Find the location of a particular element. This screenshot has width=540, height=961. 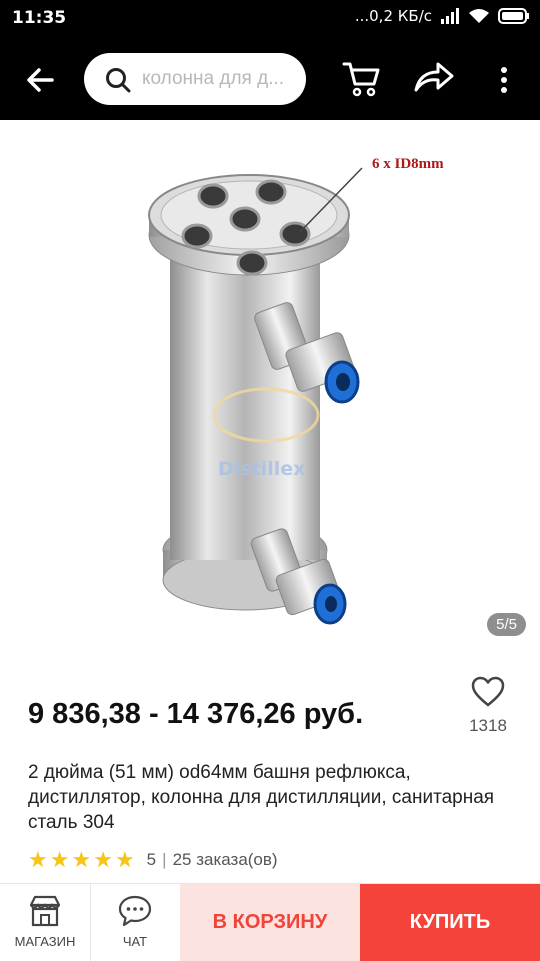

image-watermark: Distillex is located at coordinates (262, 469).